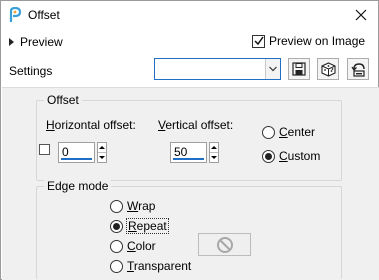 This screenshot has height=280, width=379. I want to click on randomize-button, so click(328, 69).